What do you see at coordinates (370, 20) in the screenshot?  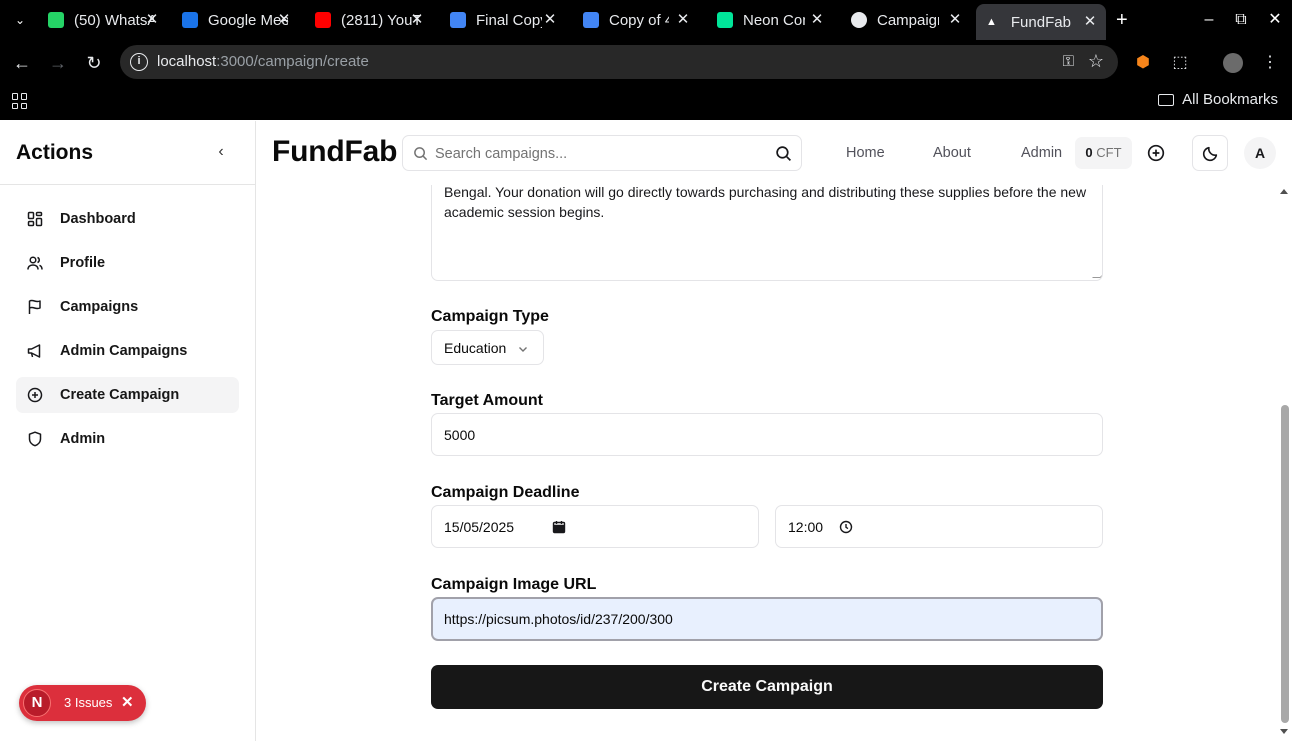 I see `browser-tab: (2811) YouTube ✕` at bounding box center [370, 20].